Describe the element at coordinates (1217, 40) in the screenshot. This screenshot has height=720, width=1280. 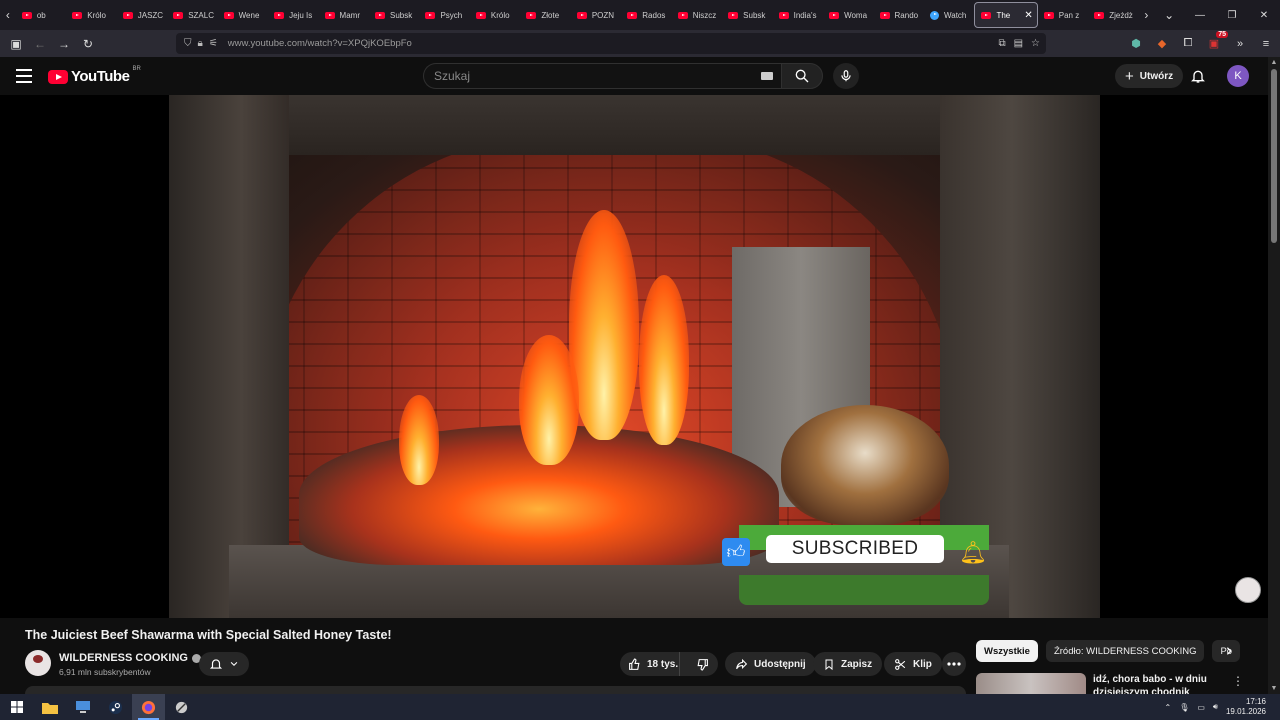
I see `extension-badge-icon: ▣ 75` at that location.